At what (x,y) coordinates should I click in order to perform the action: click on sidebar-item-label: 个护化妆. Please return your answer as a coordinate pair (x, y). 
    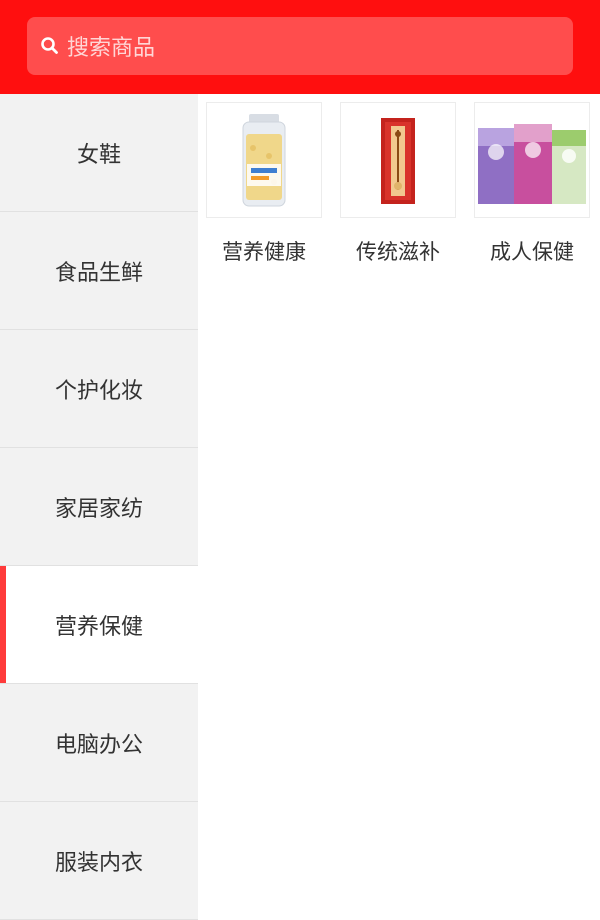
    Looking at the image, I should click on (98, 391).